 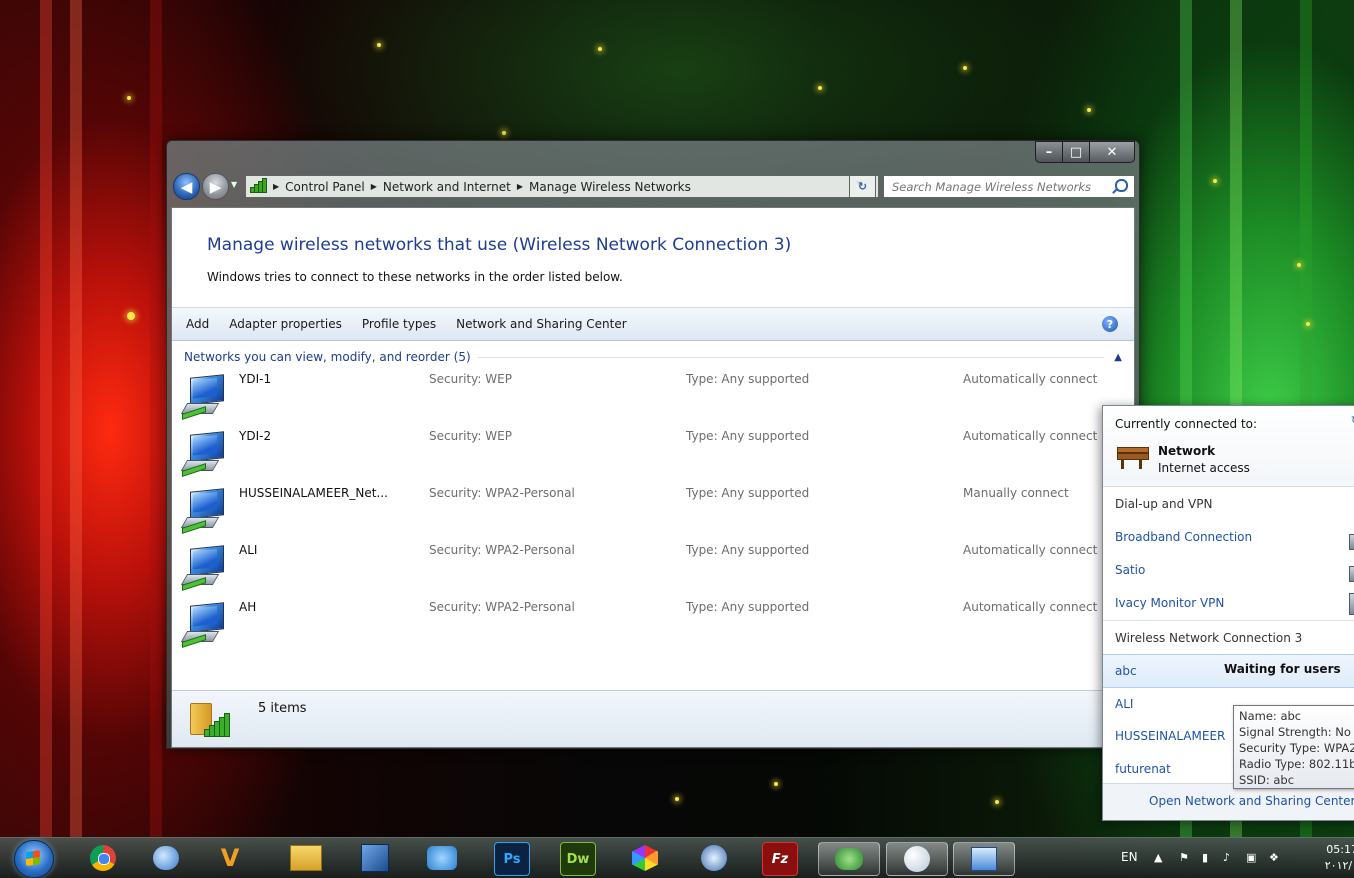 I want to click on tooltip-ssid: SSID: abc, so click(x=1267, y=780).